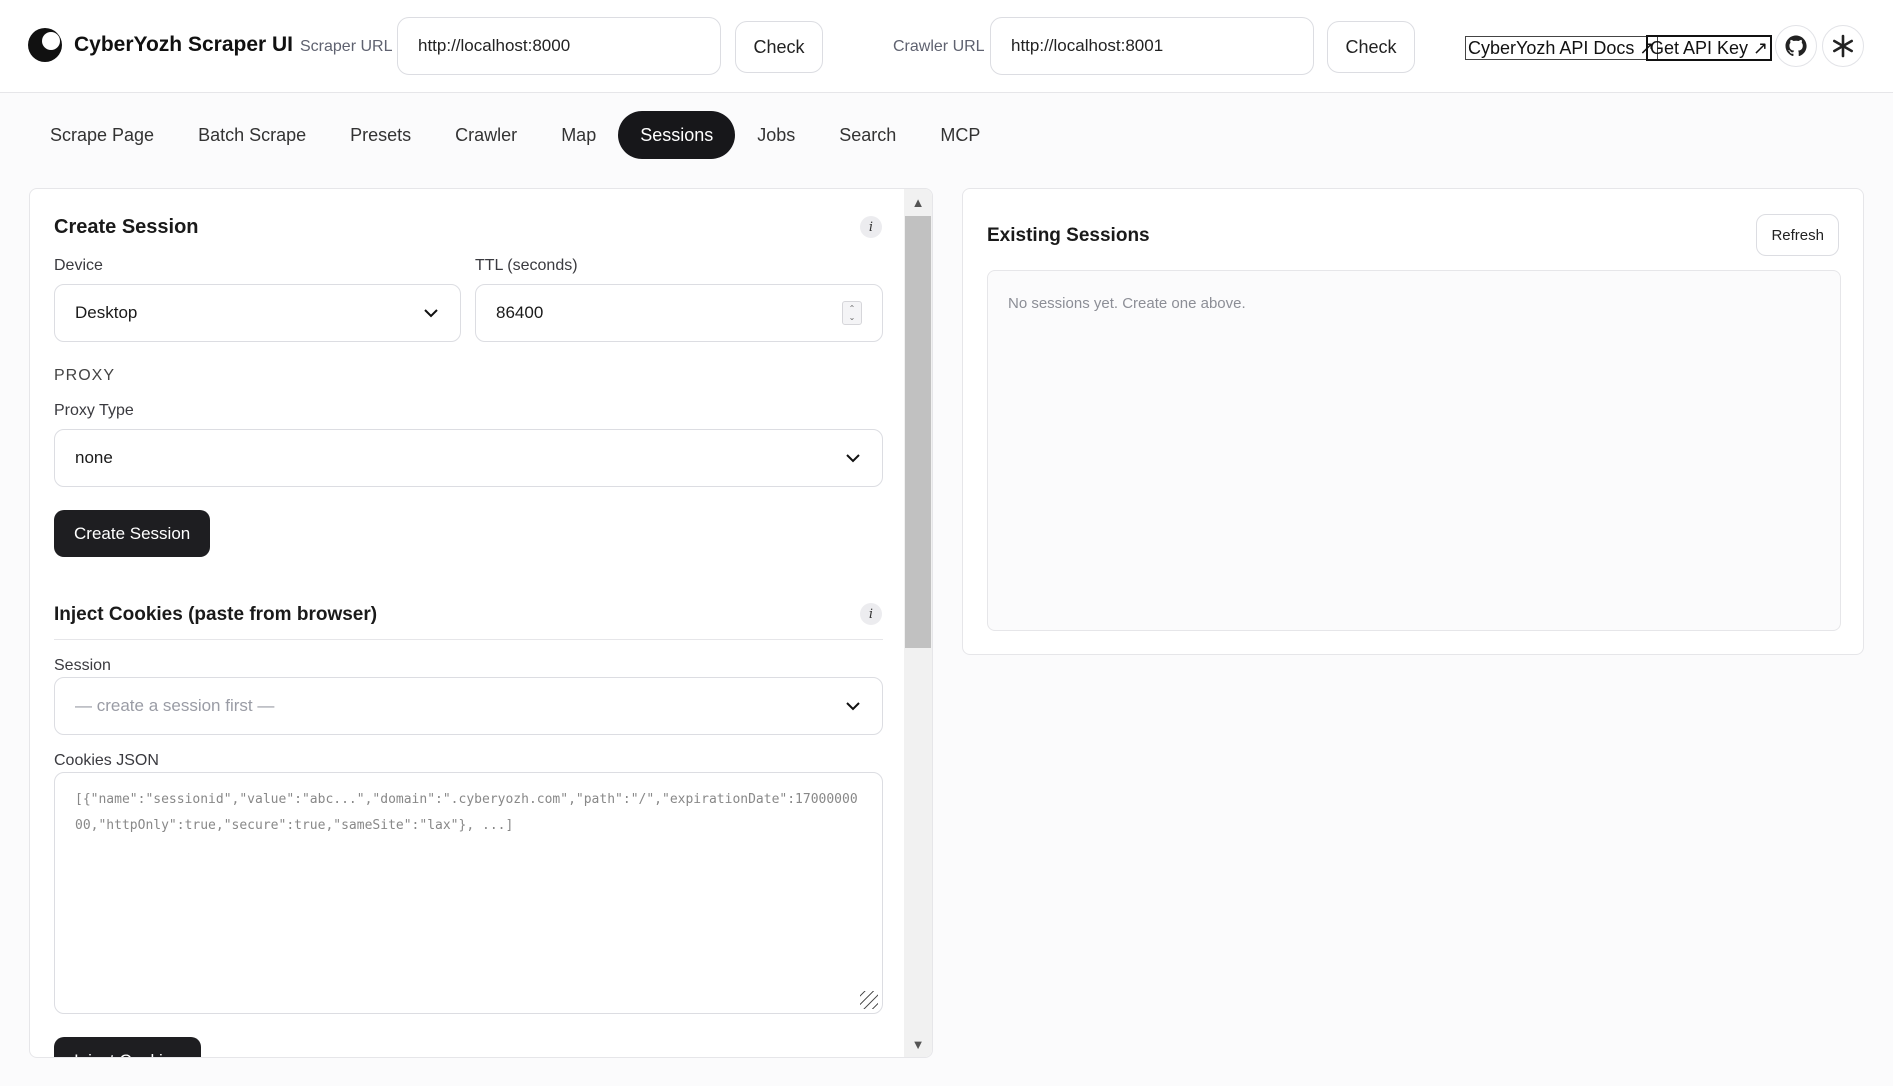 Image resolution: width=1893 pixels, height=1086 pixels. Describe the element at coordinates (85, 375) in the screenshot. I see `proxy-section-label: PROXY` at that location.